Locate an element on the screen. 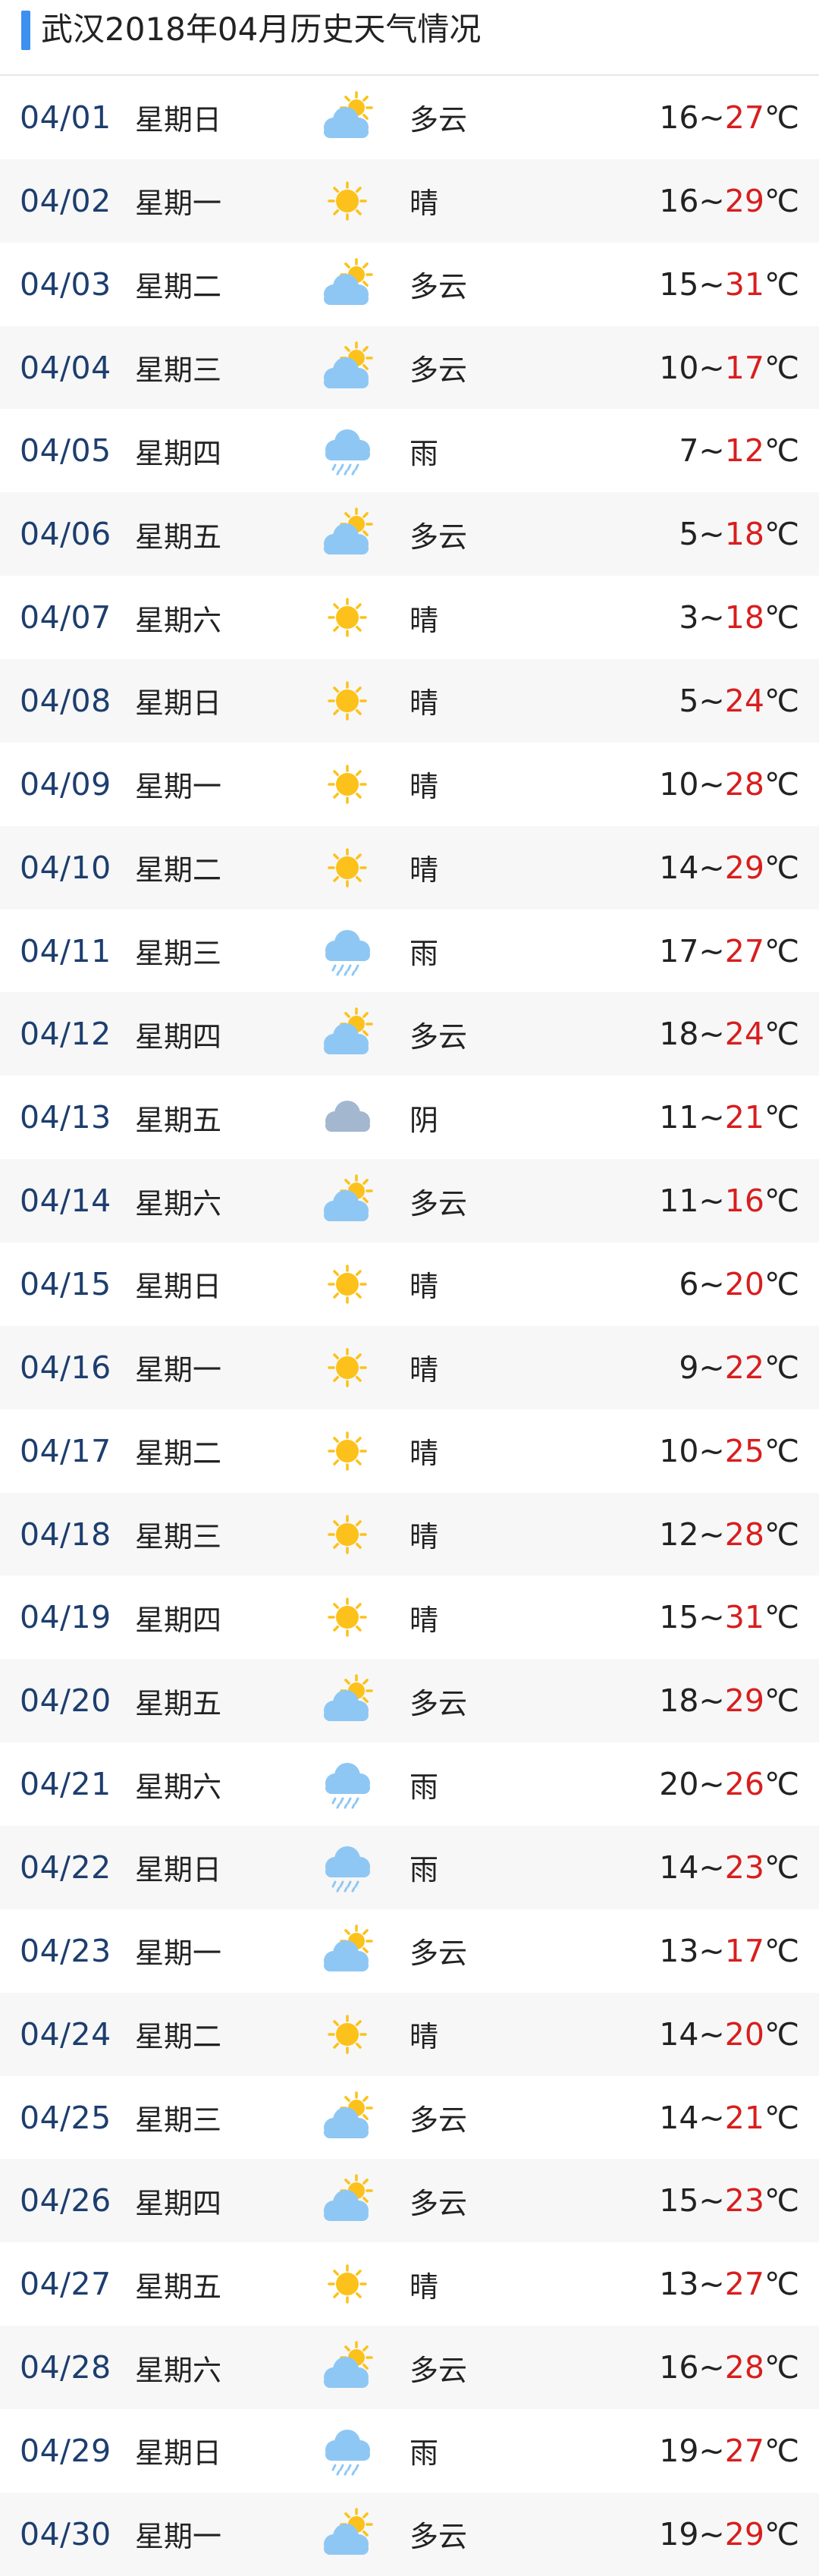 Image resolution: width=819 pixels, height=2576 pixels. rain-icon is located at coordinates (347, 2450).